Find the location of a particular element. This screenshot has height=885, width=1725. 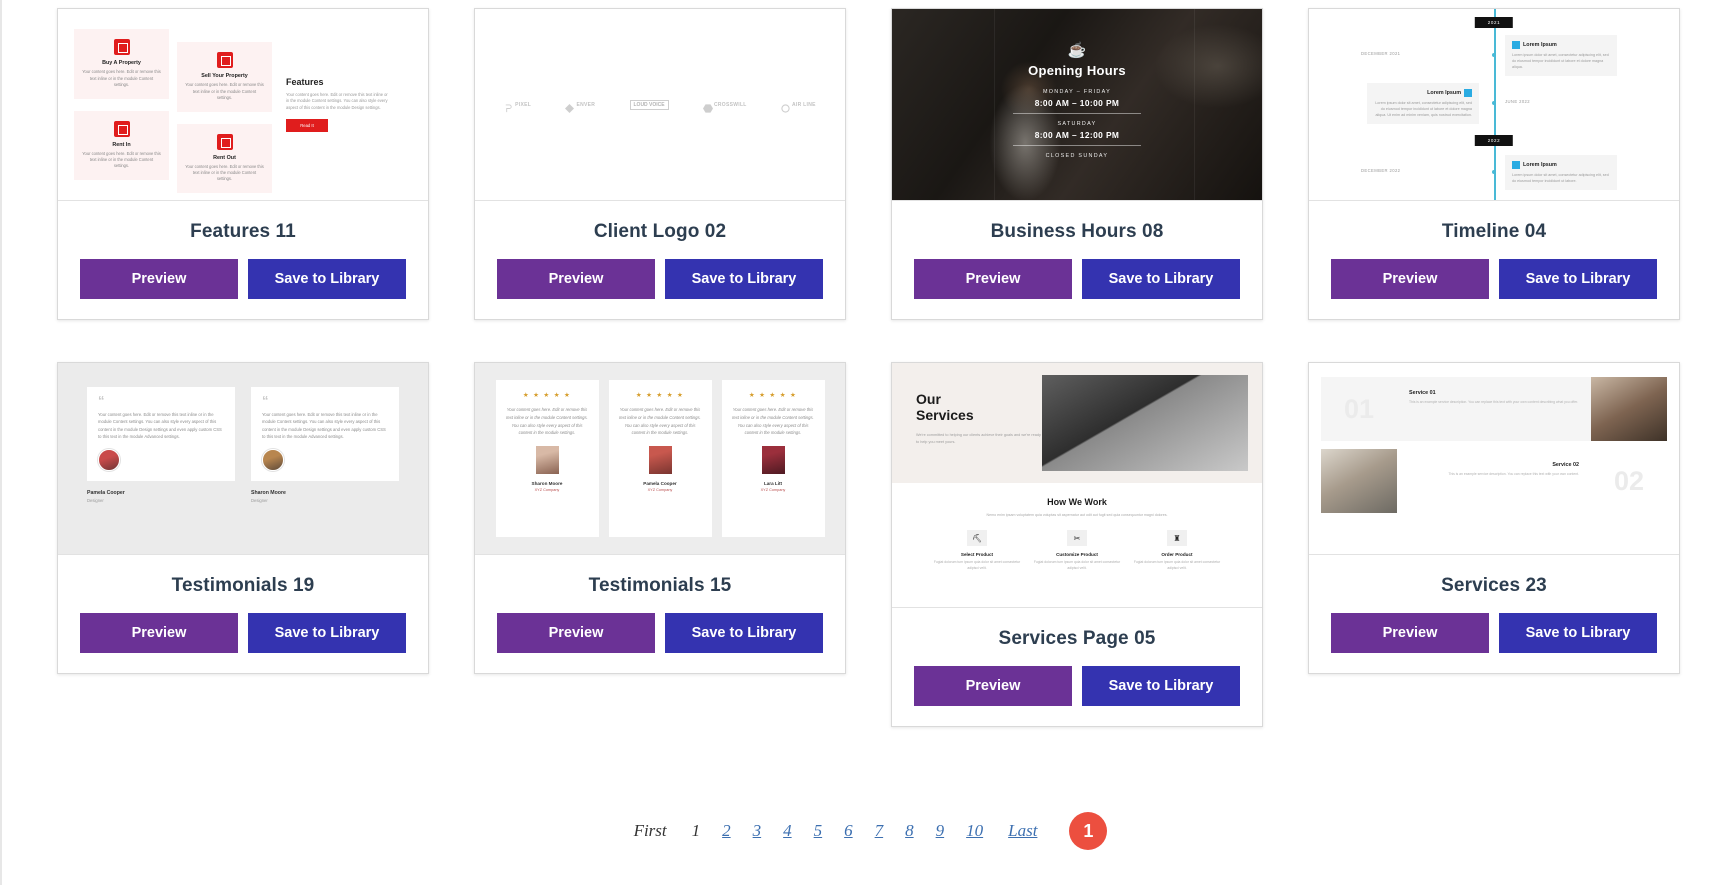

feature-tile-label: Rent Out is located at coordinates (224, 157).